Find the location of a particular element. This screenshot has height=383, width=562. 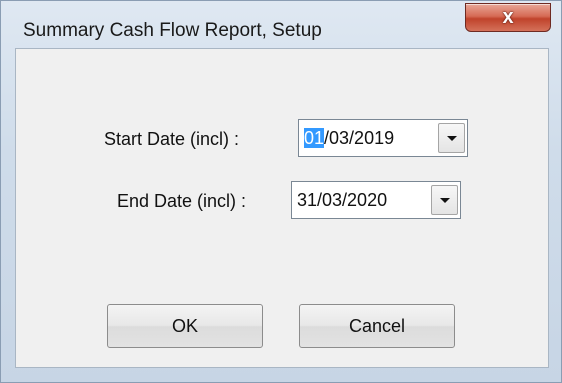

start-date-day-selected: 01 is located at coordinates (314, 138).